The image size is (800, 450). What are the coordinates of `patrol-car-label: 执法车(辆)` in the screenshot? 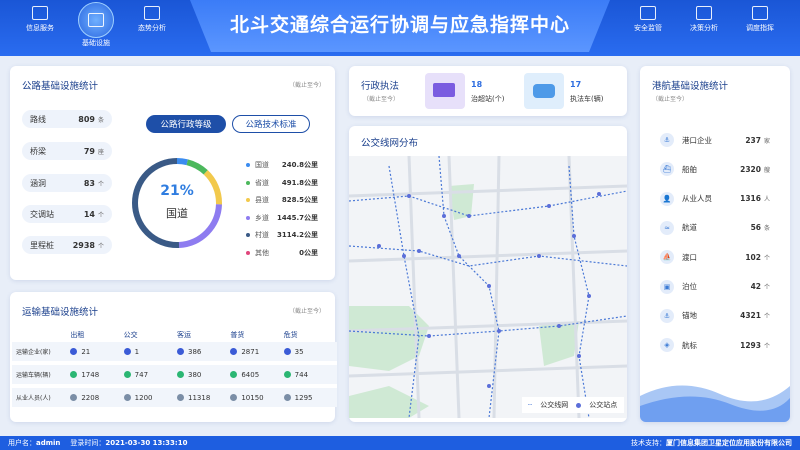 It's located at (587, 99).